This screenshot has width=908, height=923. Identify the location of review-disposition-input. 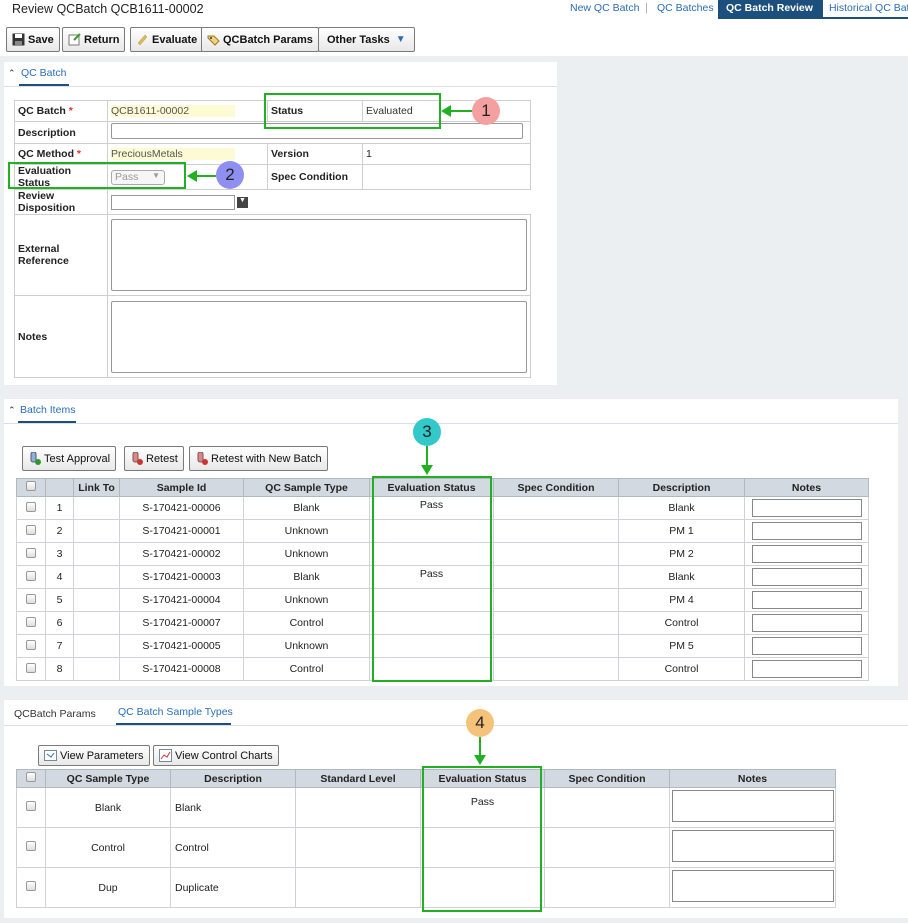
(173, 202).